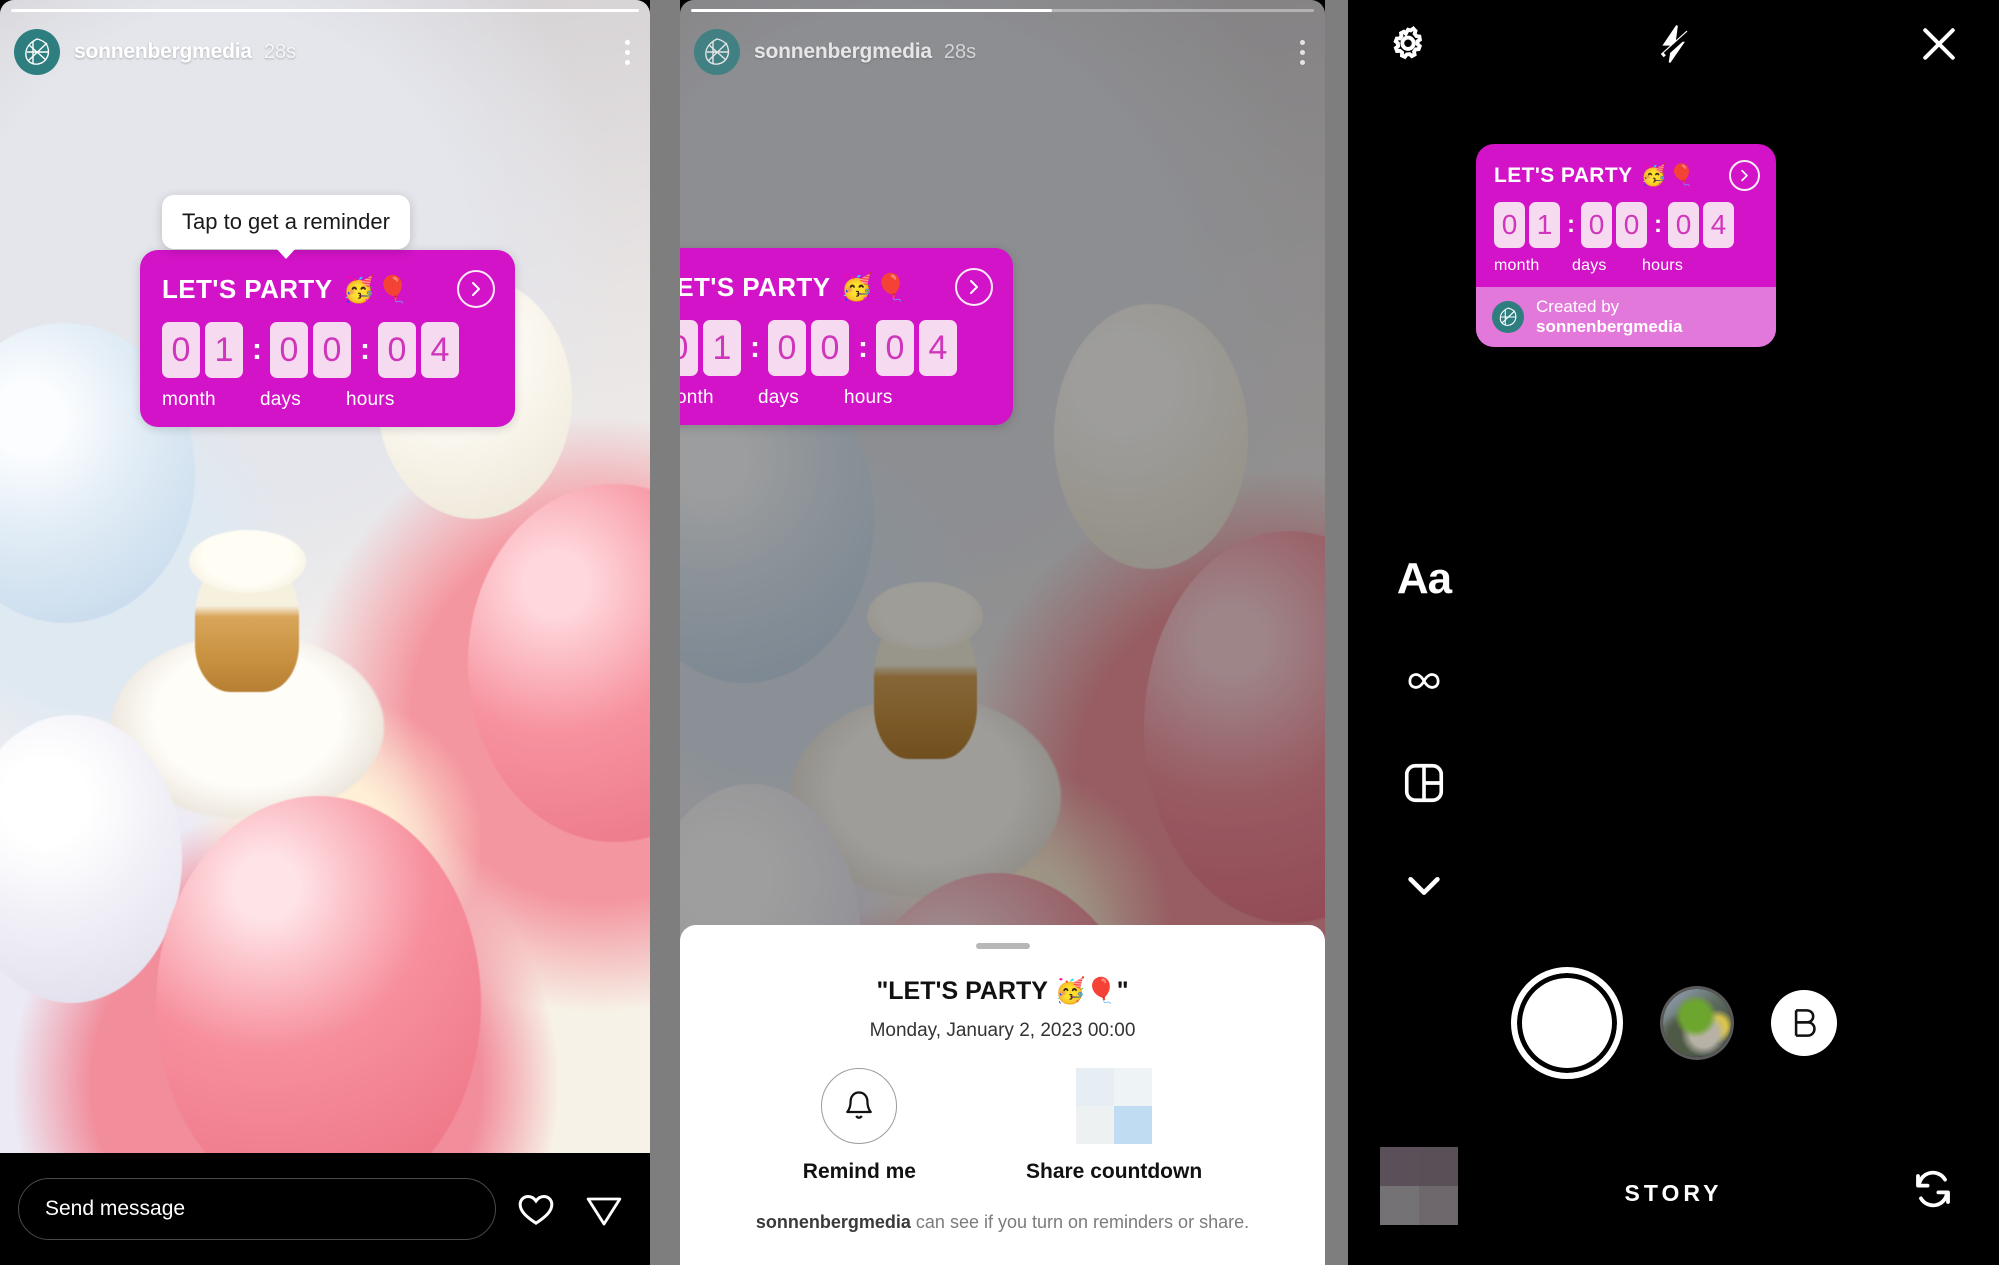  I want to click on send-button, so click(604, 1209).